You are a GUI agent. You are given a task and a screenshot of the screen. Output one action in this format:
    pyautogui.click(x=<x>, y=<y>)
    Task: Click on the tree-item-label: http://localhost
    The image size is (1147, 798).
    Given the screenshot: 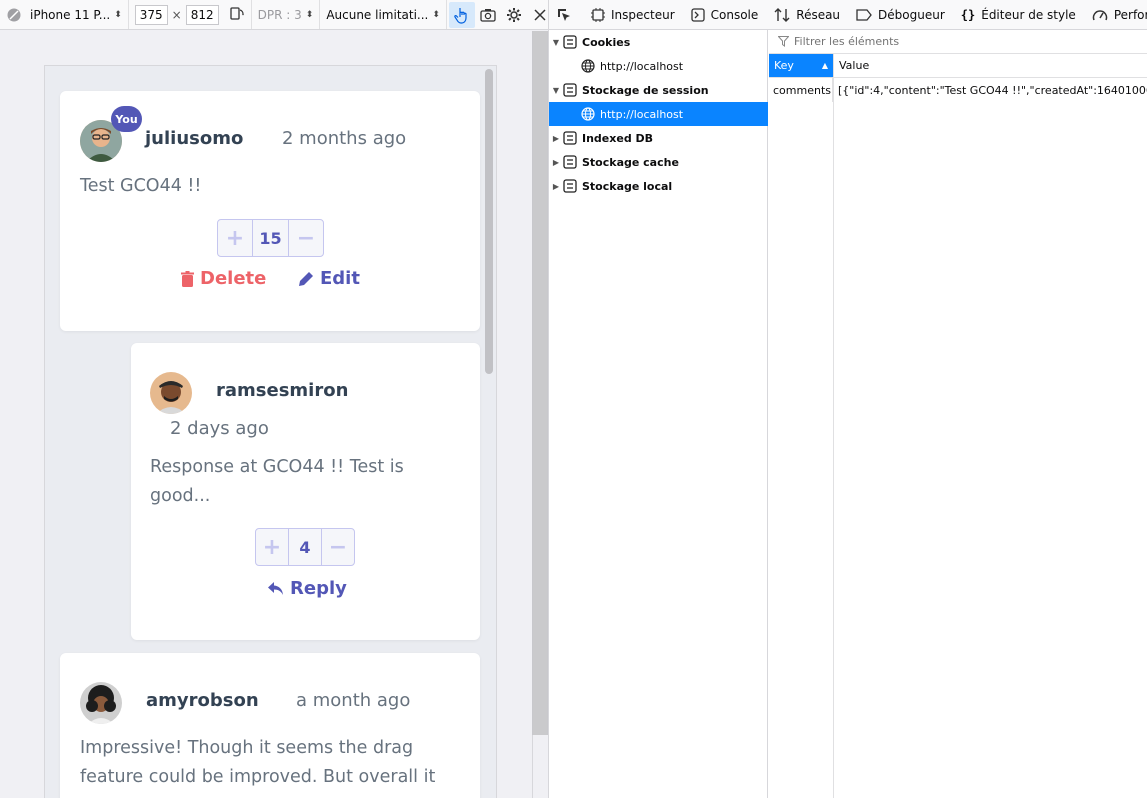 What is the action you would take?
    pyautogui.click(x=642, y=114)
    